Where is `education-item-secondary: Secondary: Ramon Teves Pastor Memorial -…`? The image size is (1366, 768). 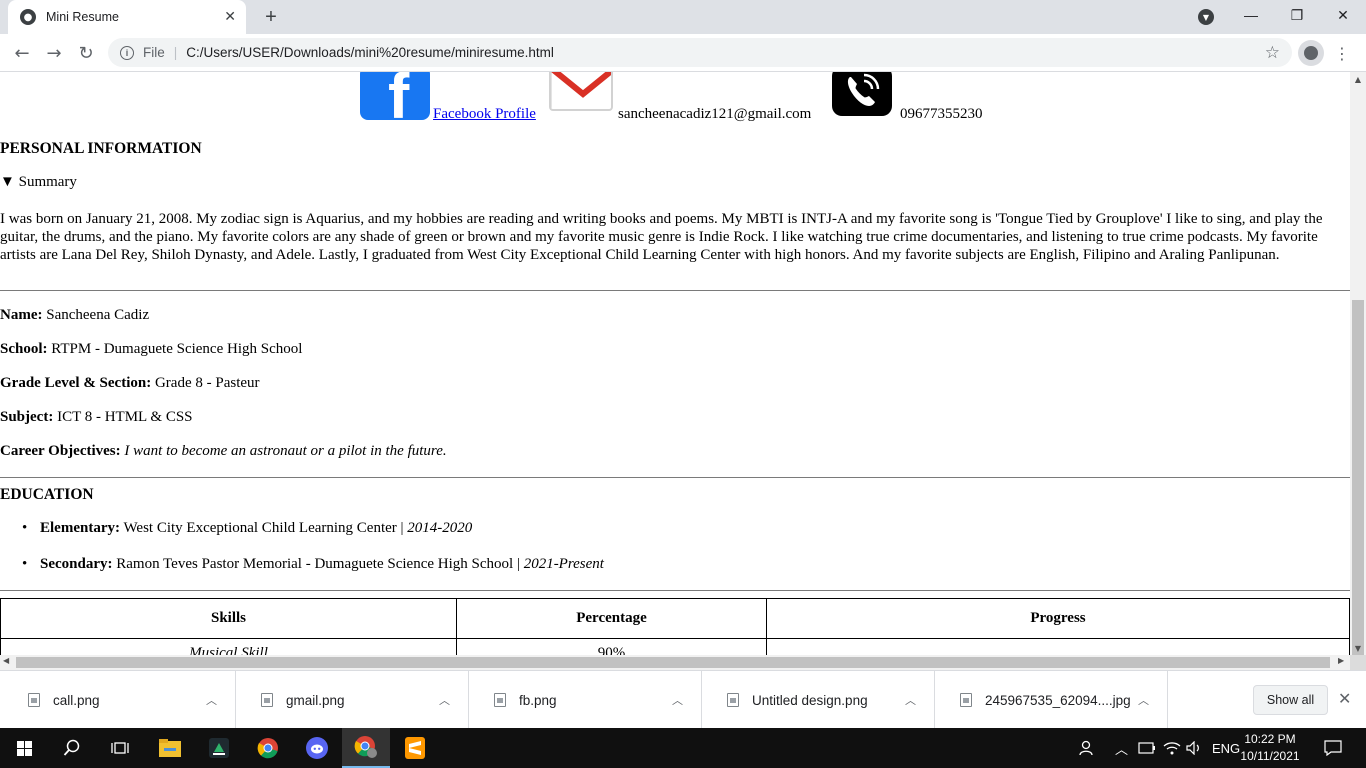
education-item-secondary: Secondary: Ramon Teves Pastor Memorial -… is located at coordinates (322, 564).